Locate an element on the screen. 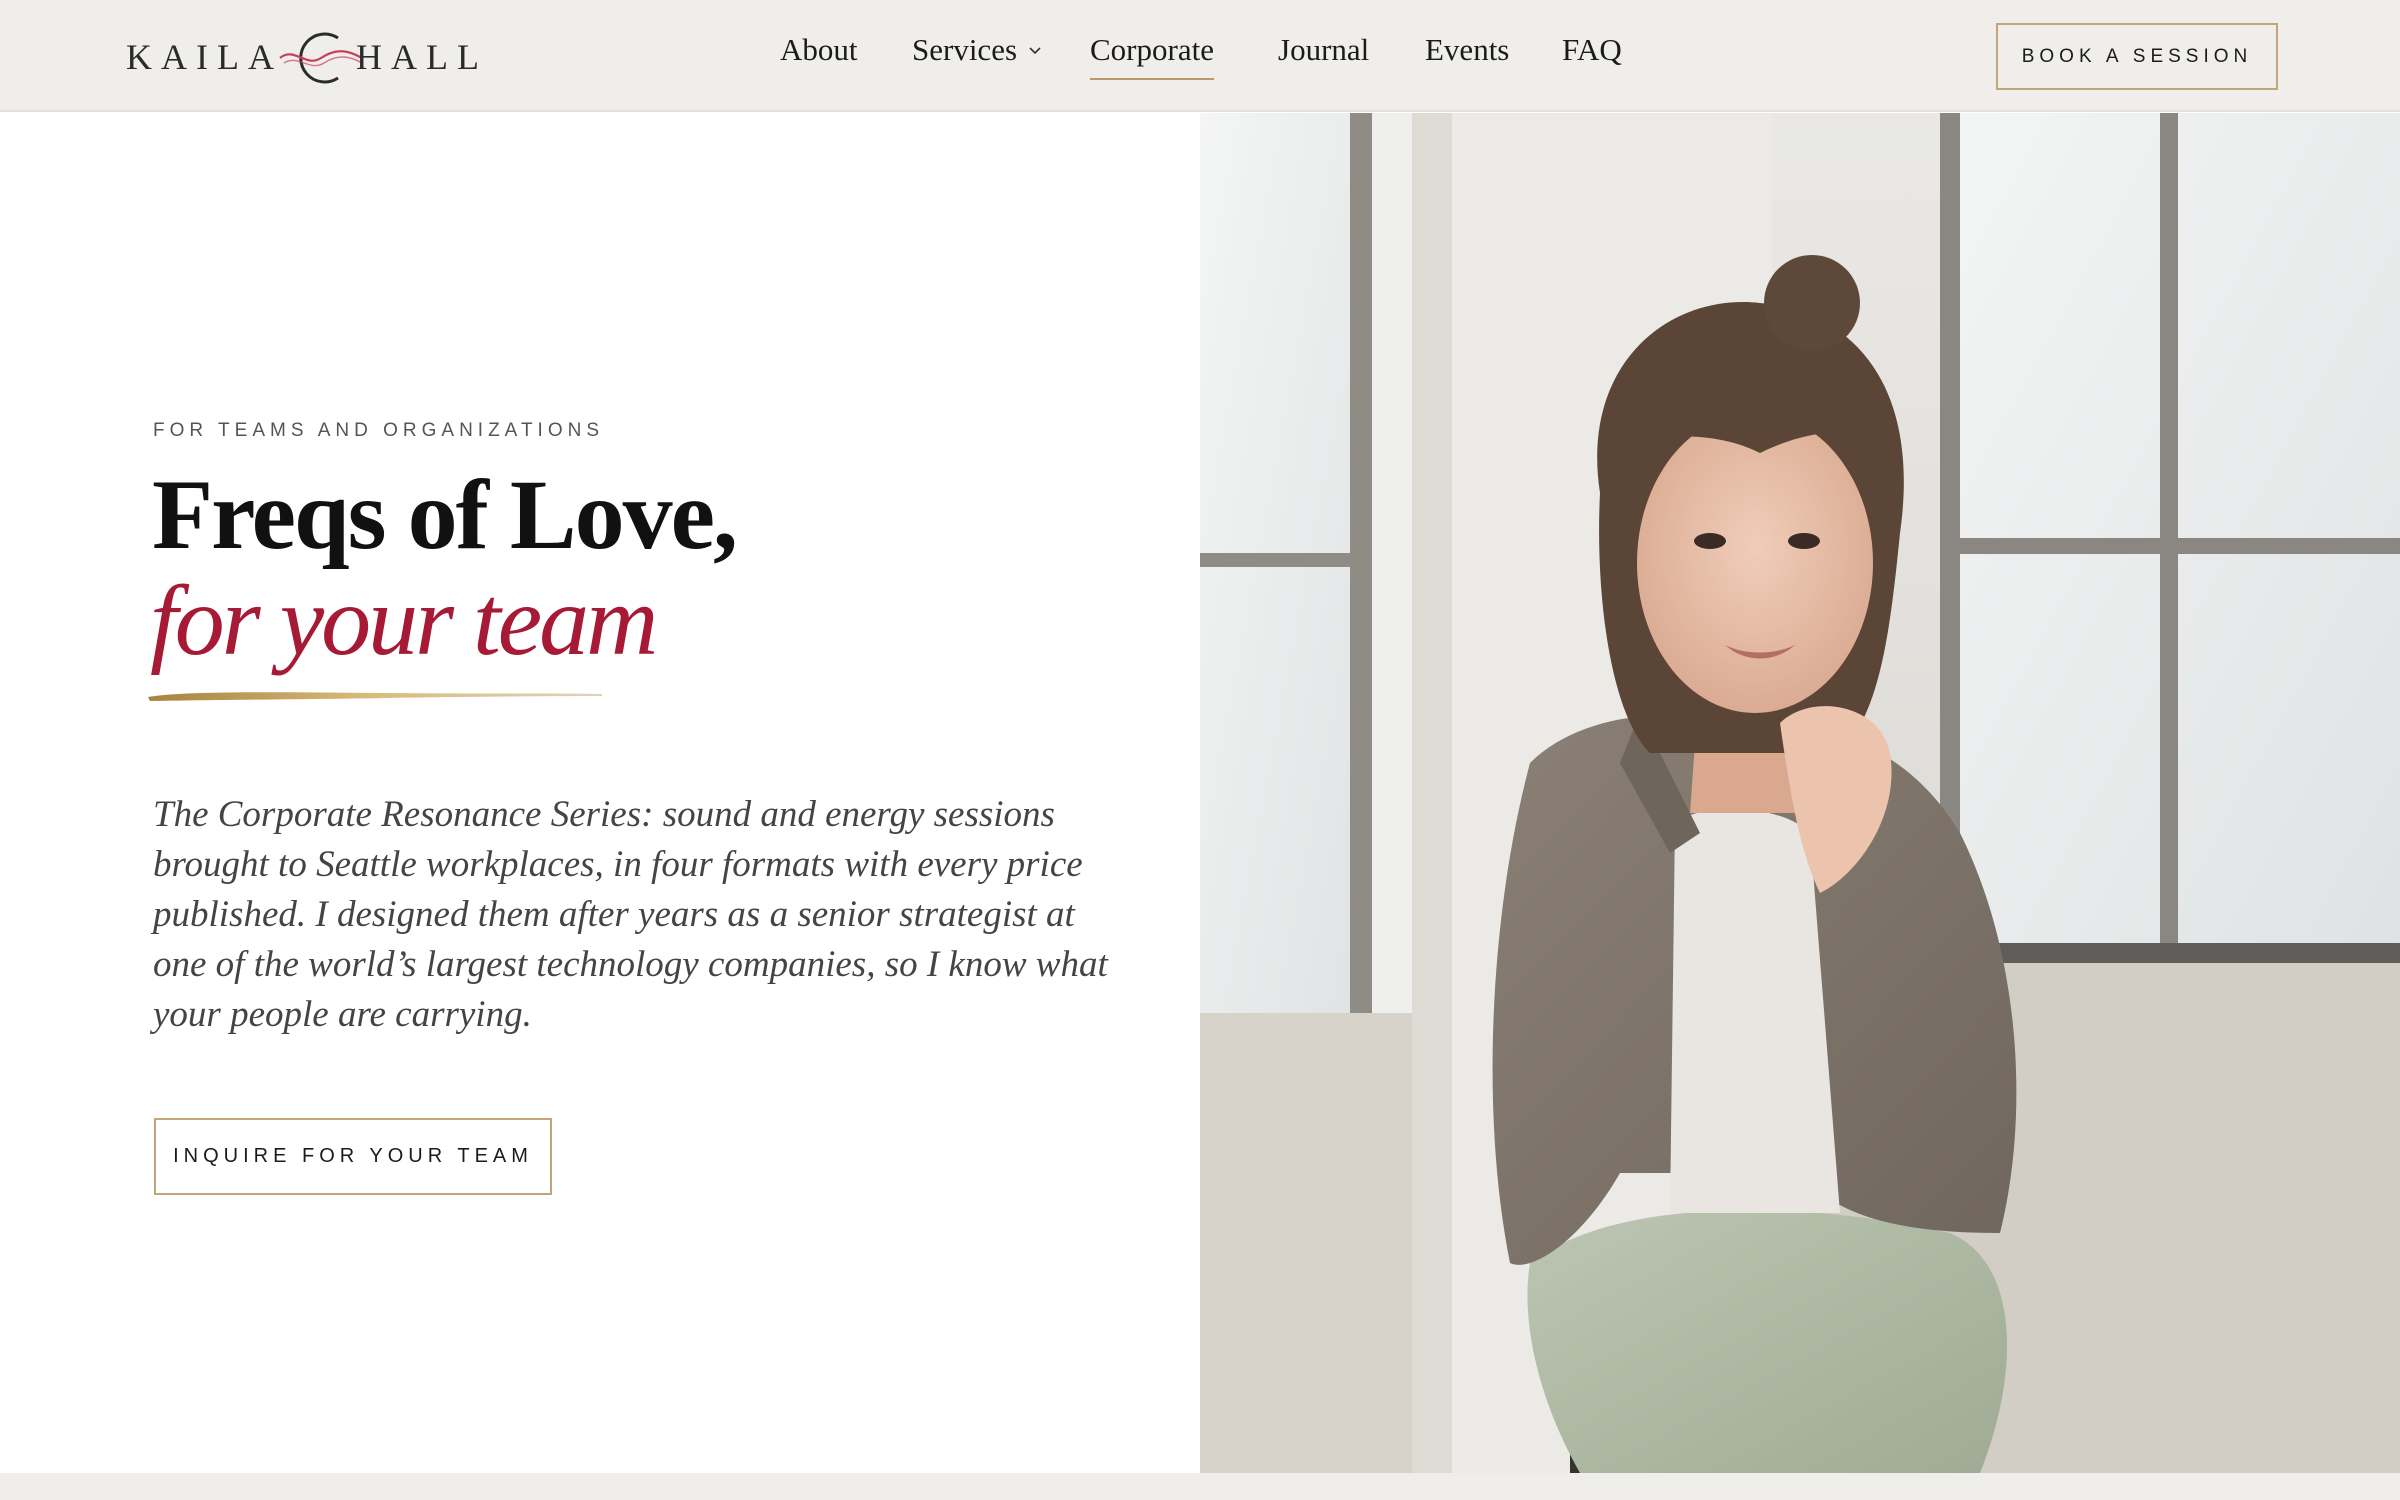  nav-item-about: About is located at coordinates (819, 50).